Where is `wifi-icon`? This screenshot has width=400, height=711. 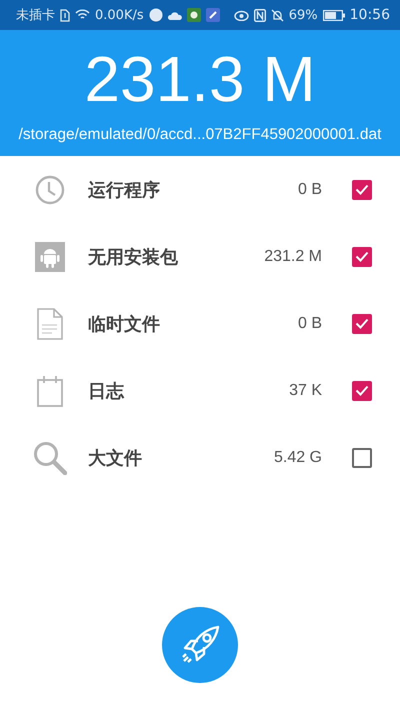
wifi-icon is located at coordinates (82, 15).